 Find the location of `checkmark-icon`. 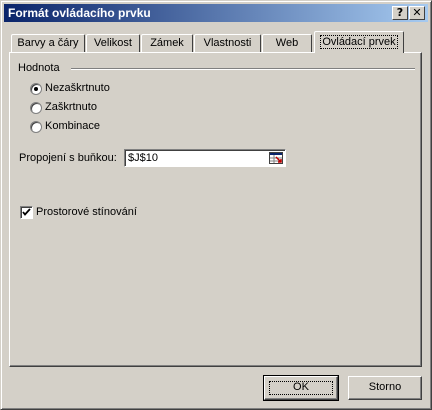

checkmark-icon is located at coordinates (26, 212).